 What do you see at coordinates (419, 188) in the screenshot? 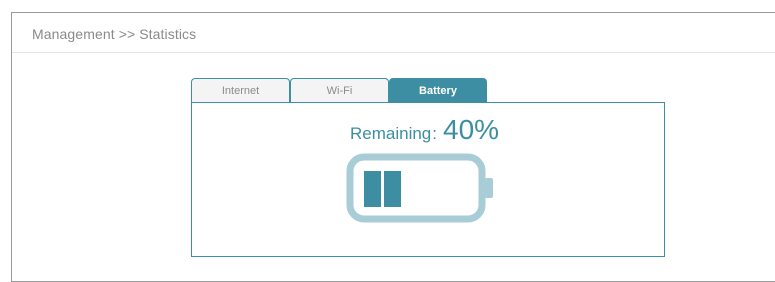
I see `battery-icon` at bounding box center [419, 188].